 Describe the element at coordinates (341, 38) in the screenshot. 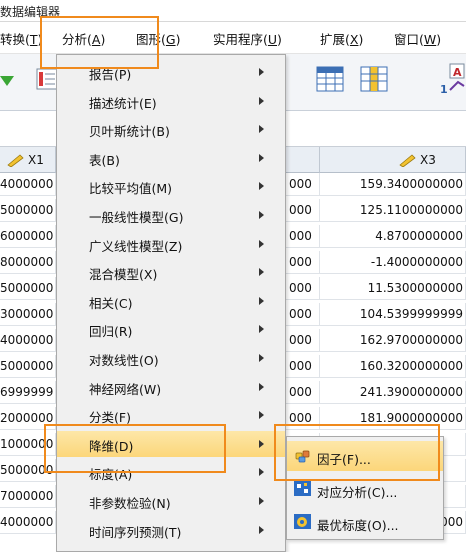

I see `menu-extensions: 扩展(X)` at that location.